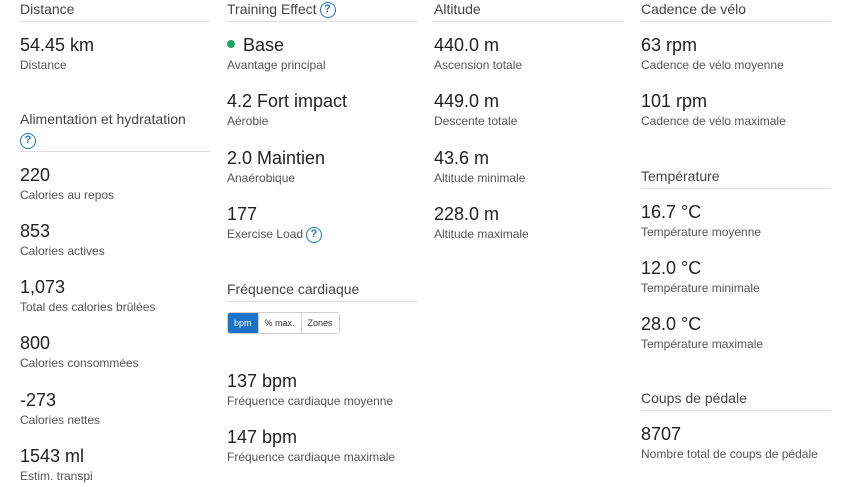 Image resolution: width=863 pixels, height=487 pixels. What do you see at coordinates (276, 158) in the screenshot?
I see `stat-value: 2.0 Maintien` at bounding box center [276, 158].